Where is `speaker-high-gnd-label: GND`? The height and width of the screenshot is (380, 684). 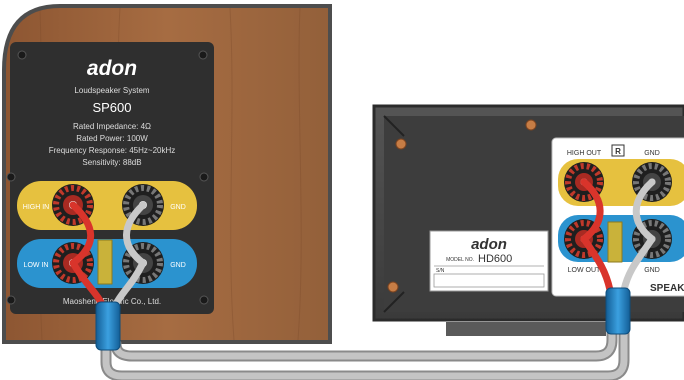
speaker-high-gnd-label: GND is located at coordinates (178, 207).